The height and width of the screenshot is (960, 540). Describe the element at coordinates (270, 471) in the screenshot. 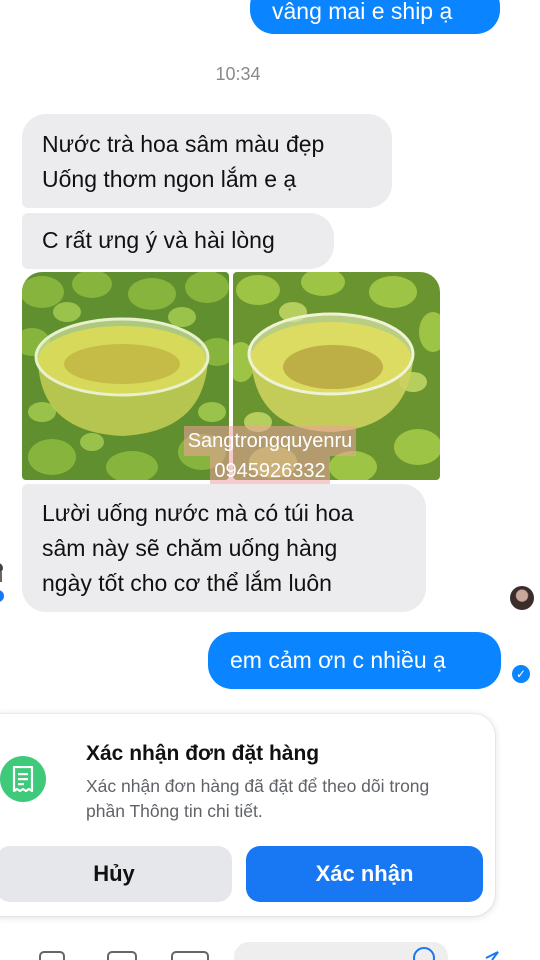

I see `watermark-line: 0945926332` at that location.